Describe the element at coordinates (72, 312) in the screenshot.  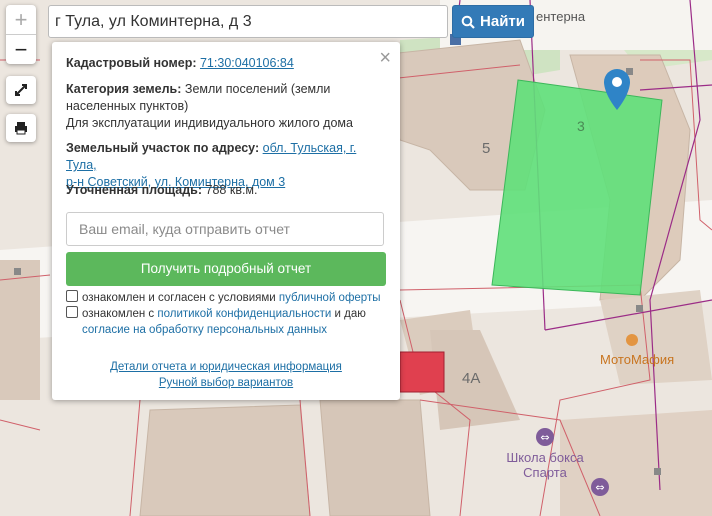
I see `privacy-consent-checkbox` at that location.